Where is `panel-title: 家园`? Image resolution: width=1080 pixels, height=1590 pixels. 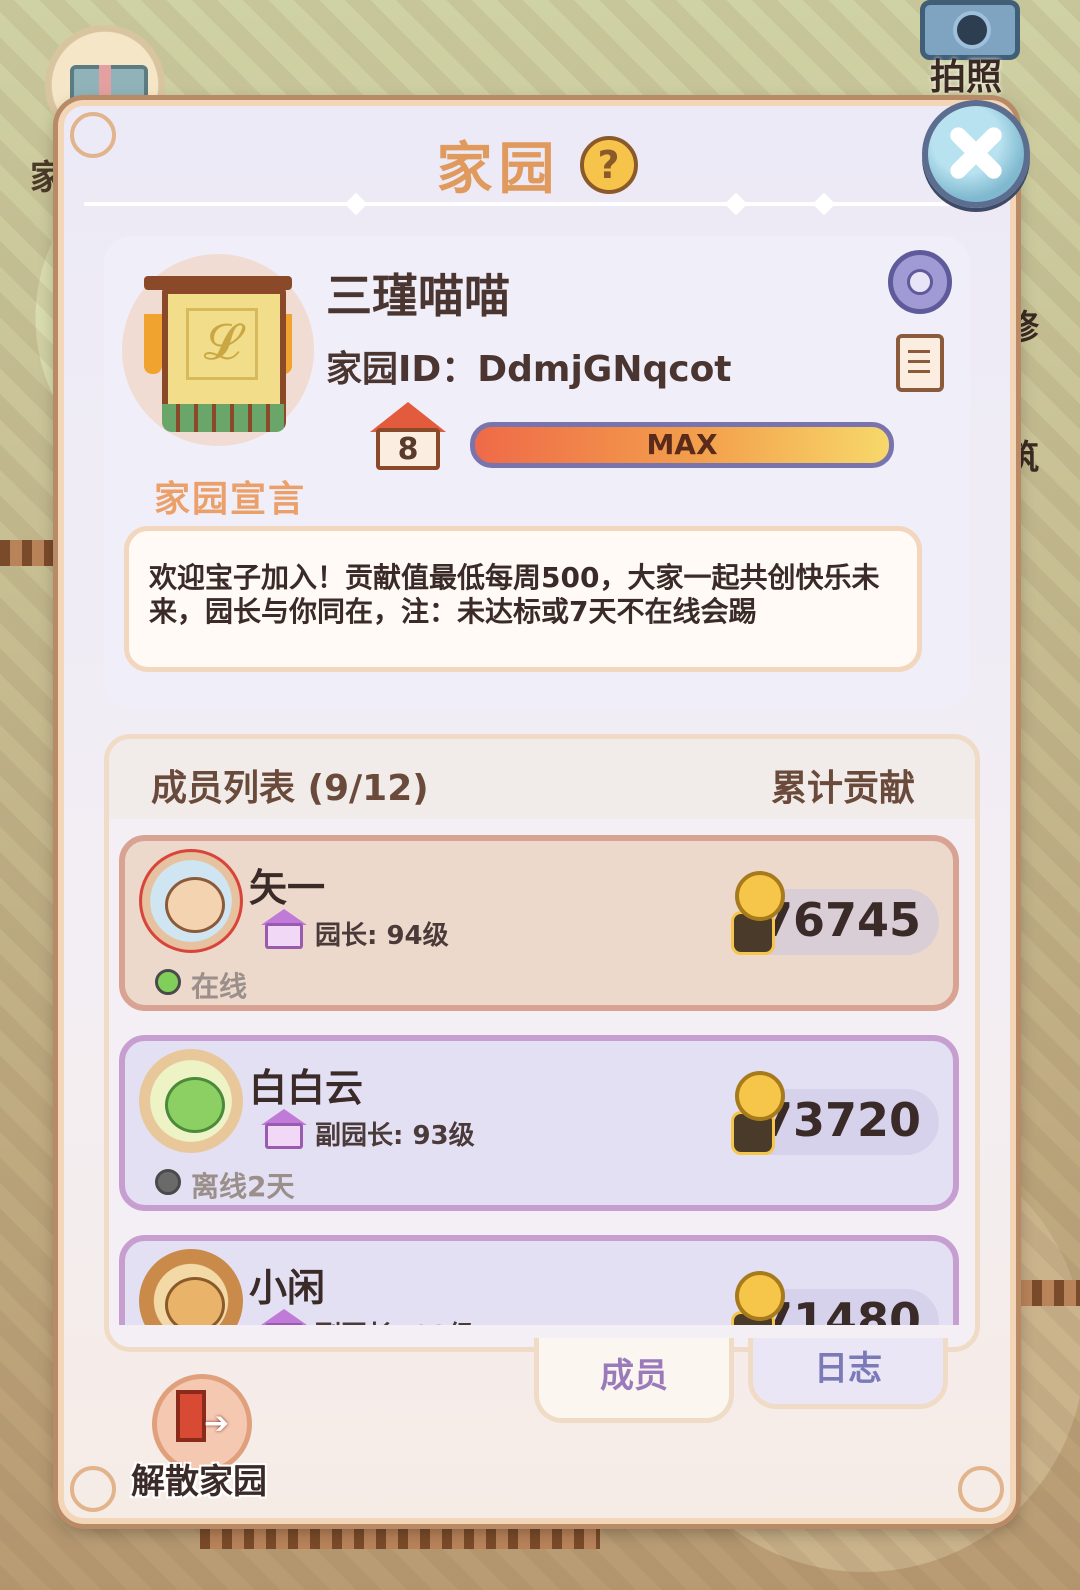
panel-title: 家园 is located at coordinates (498, 169).